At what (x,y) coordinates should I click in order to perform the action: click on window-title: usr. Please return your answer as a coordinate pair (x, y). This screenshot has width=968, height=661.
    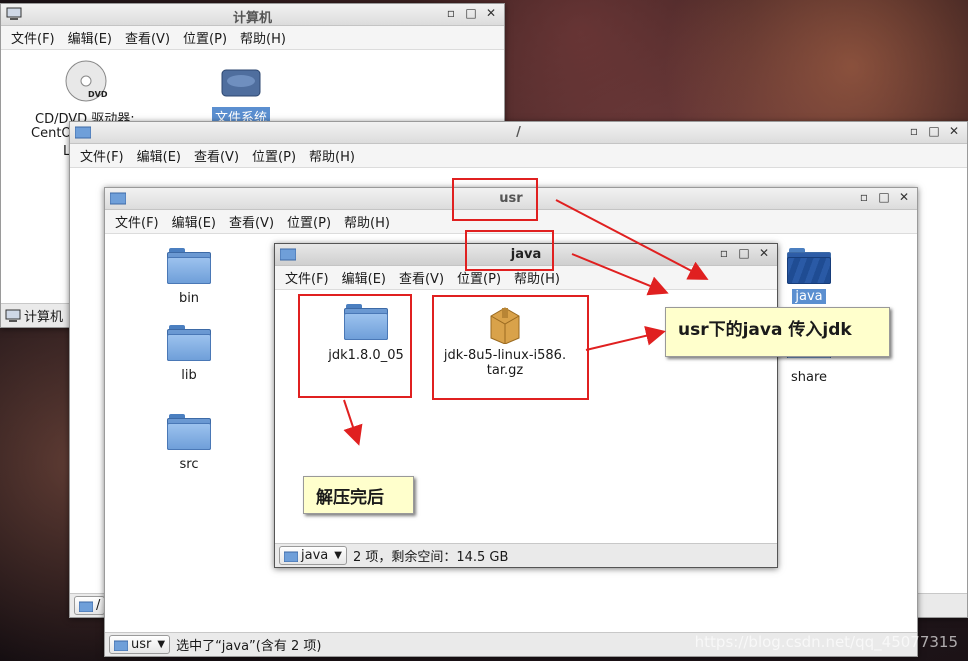
    Looking at the image, I should click on (511, 198).